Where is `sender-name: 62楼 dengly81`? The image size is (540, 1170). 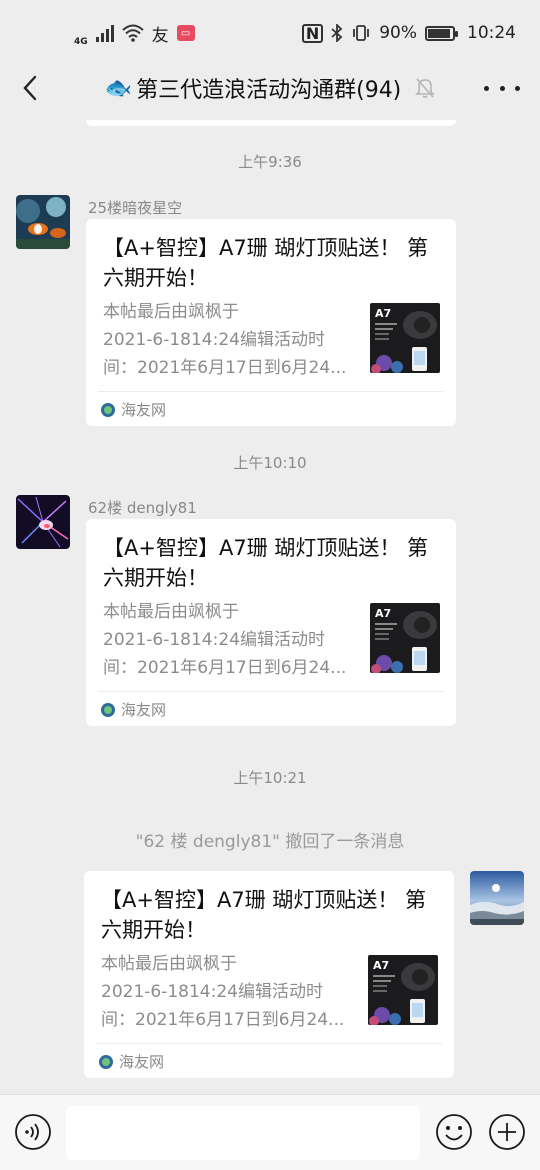 sender-name: 62楼 dengly81 is located at coordinates (142, 508).